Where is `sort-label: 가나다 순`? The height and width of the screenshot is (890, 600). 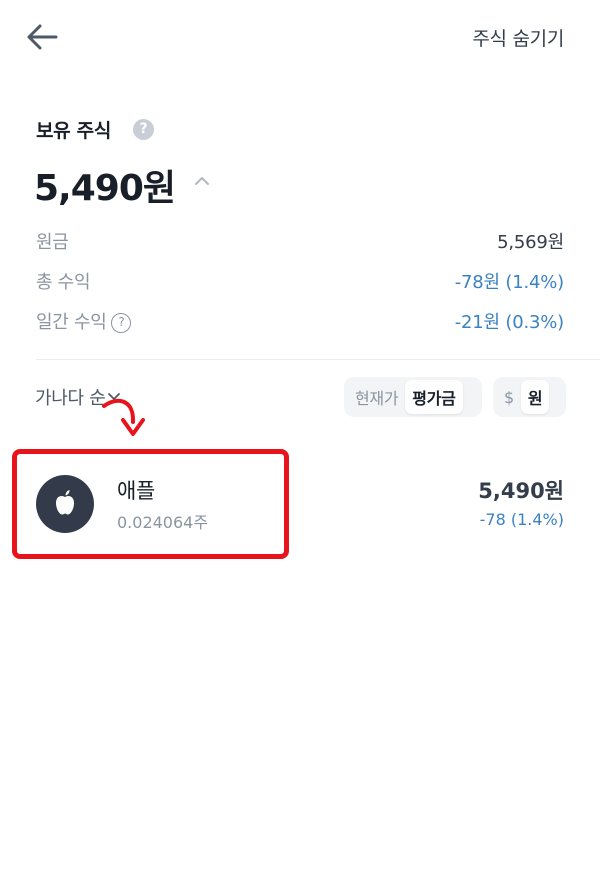 sort-label: 가나다 순 is located at coordinates (70, 398).